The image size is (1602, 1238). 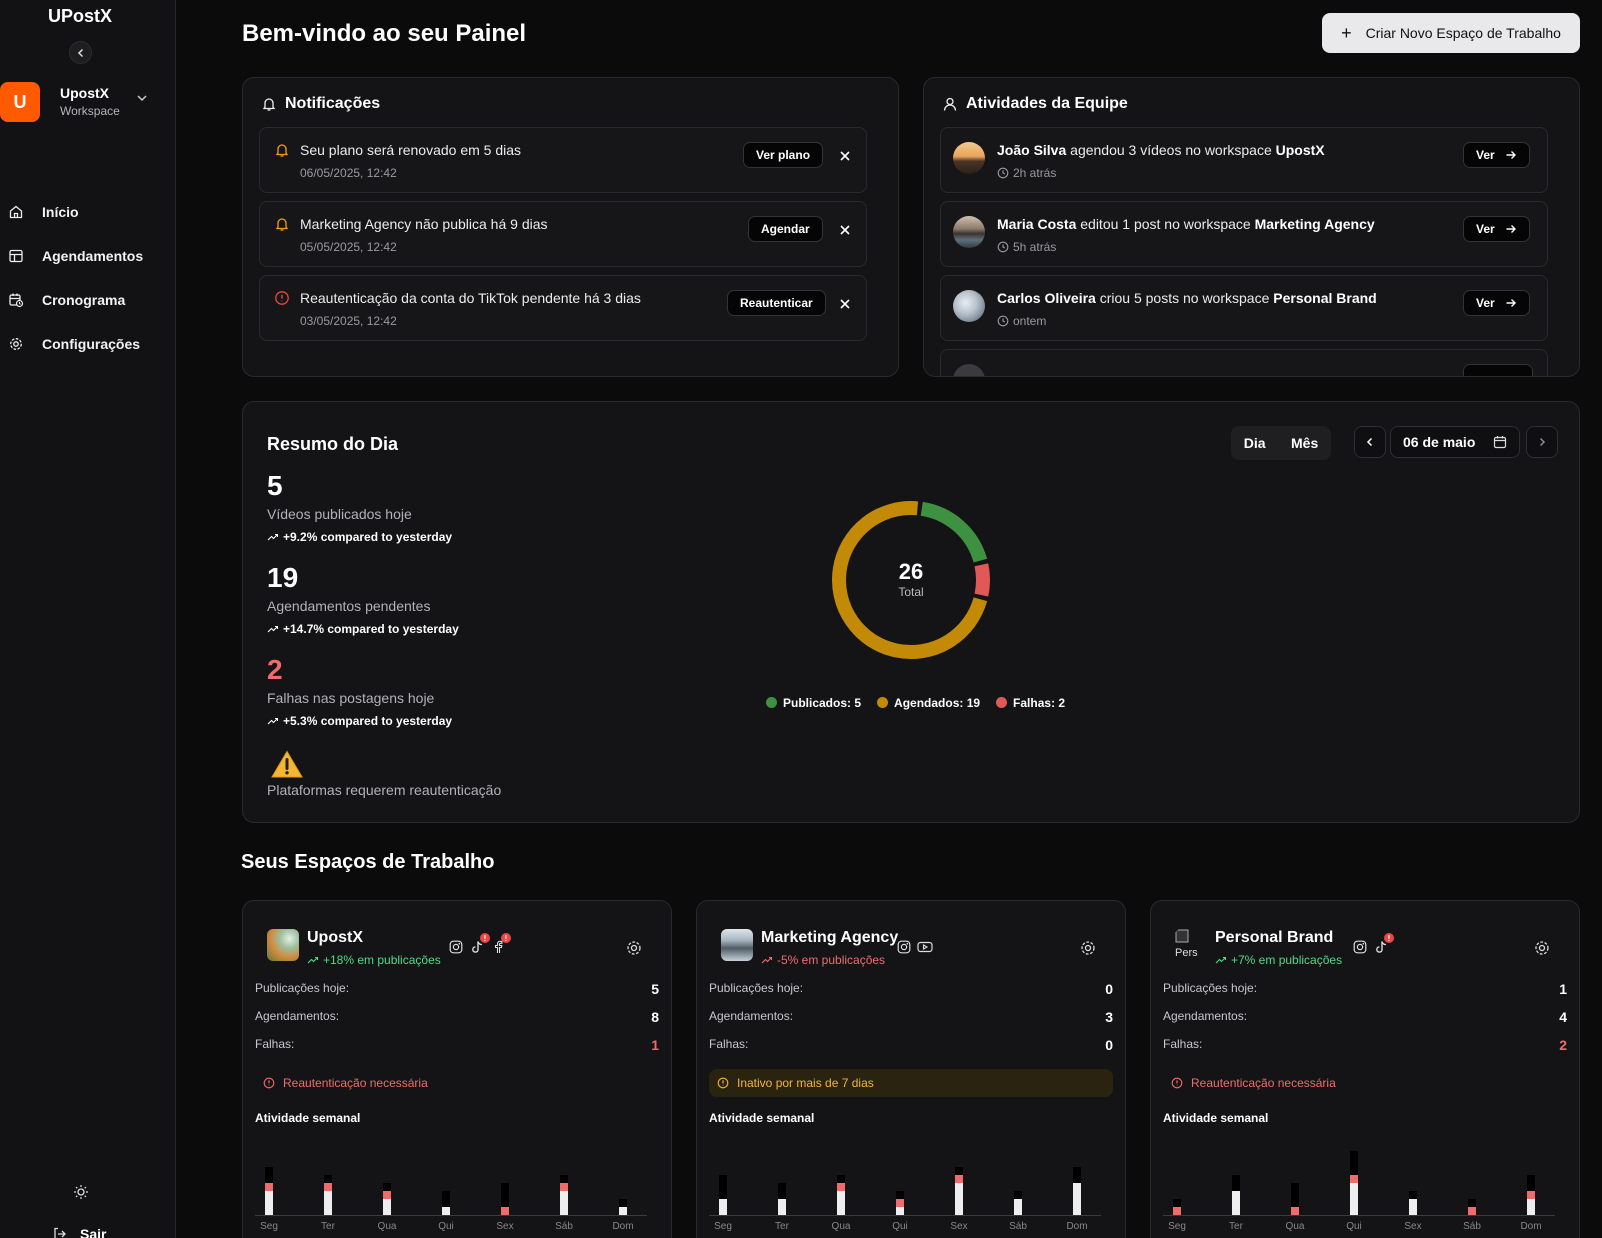 I want to click on workspace-avatar: U, so click(x=20, y=102).